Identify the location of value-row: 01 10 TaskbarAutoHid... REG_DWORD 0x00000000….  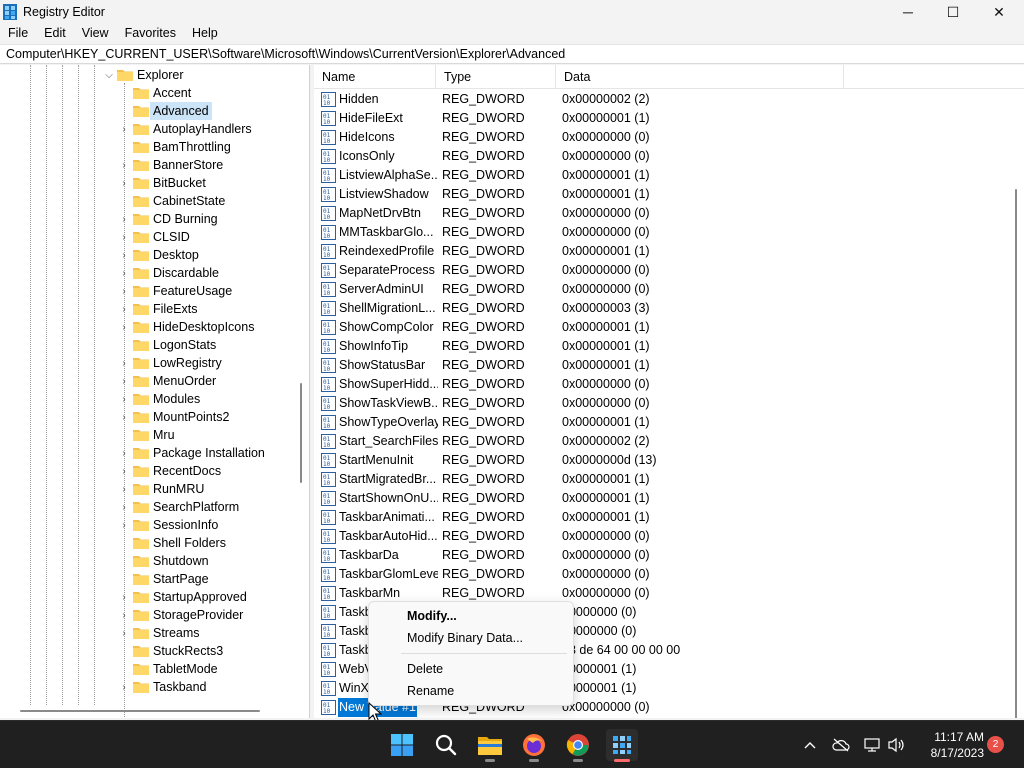
(664, 536).